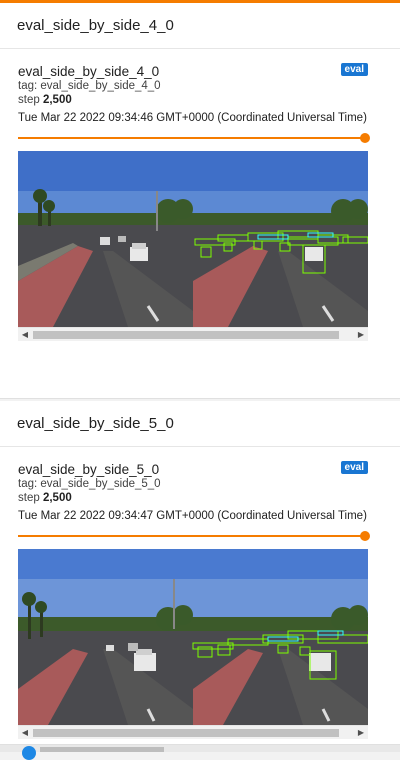 The image size is (400, 760). I want to click on card-title: eval_side_by_side_5_0, so click(89, 469).